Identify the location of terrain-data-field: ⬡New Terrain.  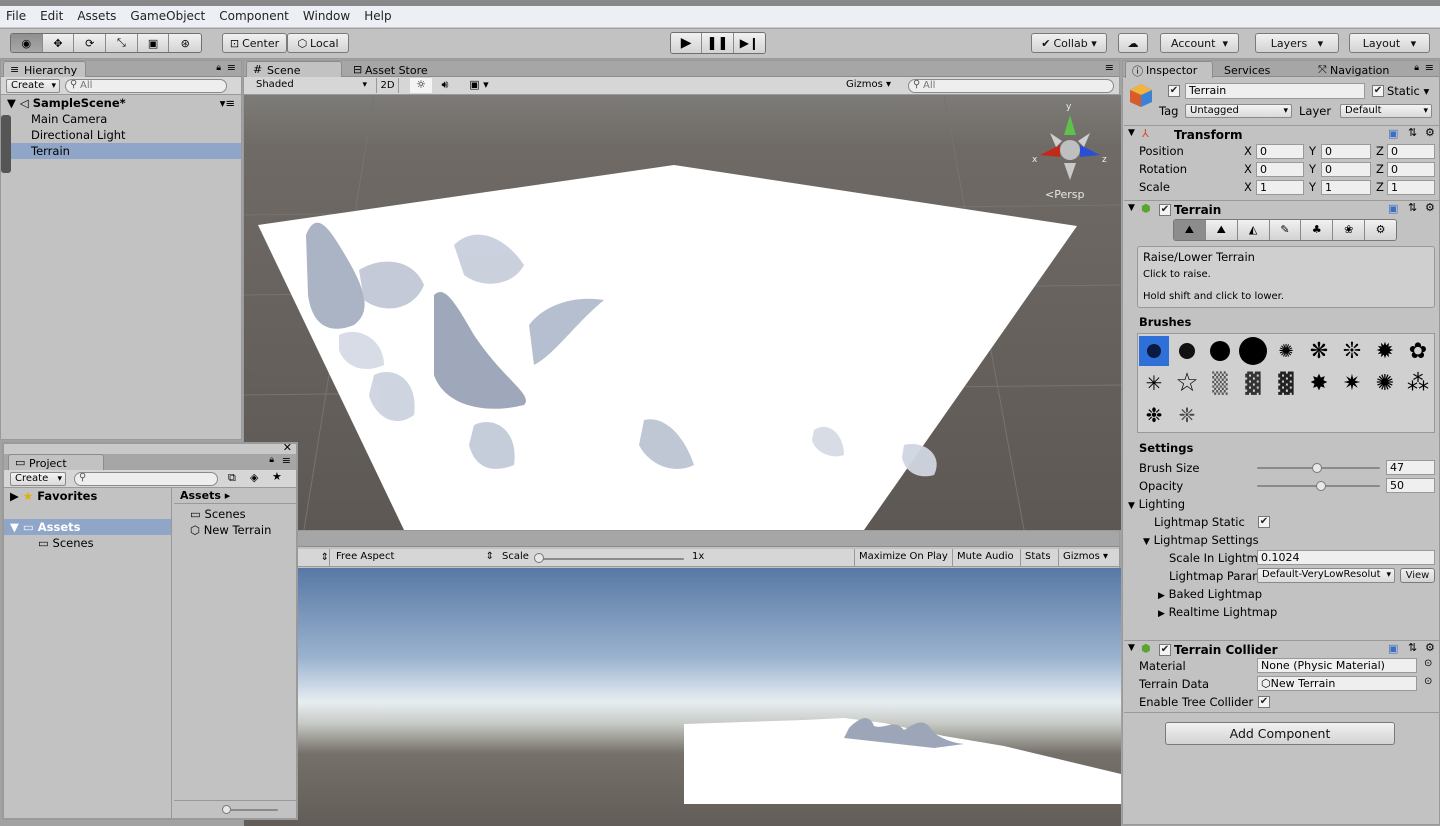
(1337, 683).